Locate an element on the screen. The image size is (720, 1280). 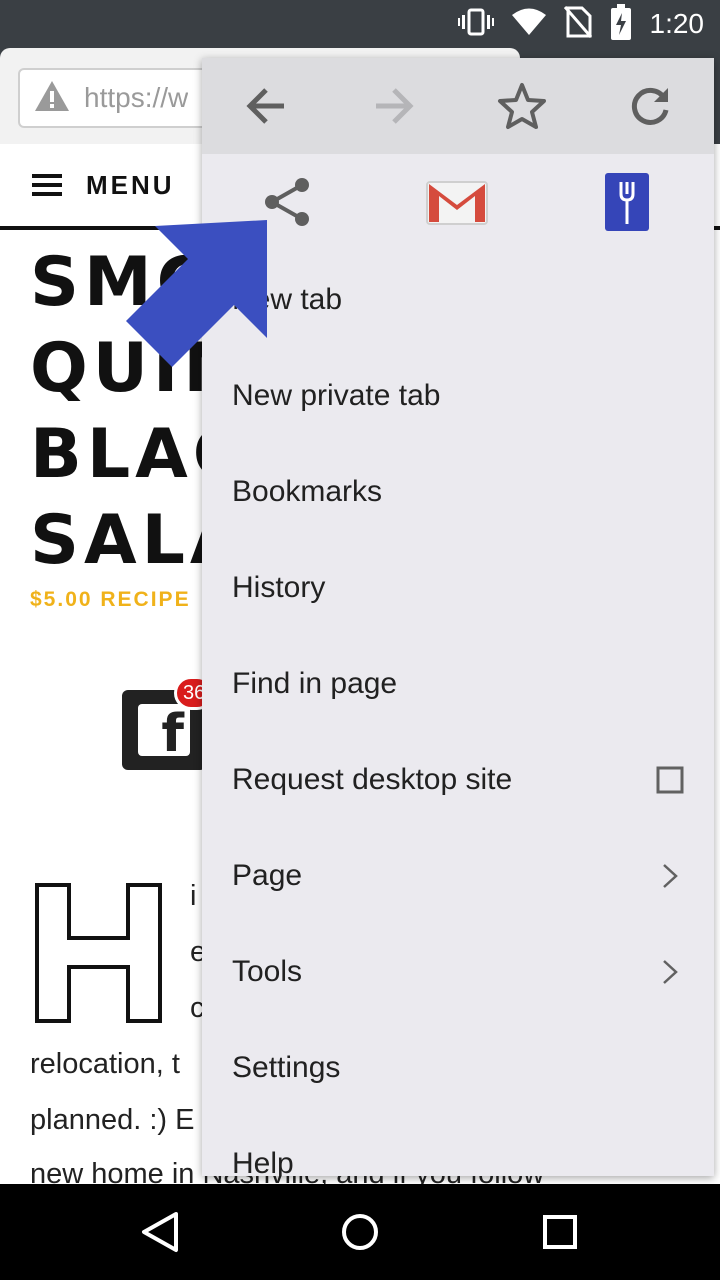
forward-button is located at coordinates (394, 106).